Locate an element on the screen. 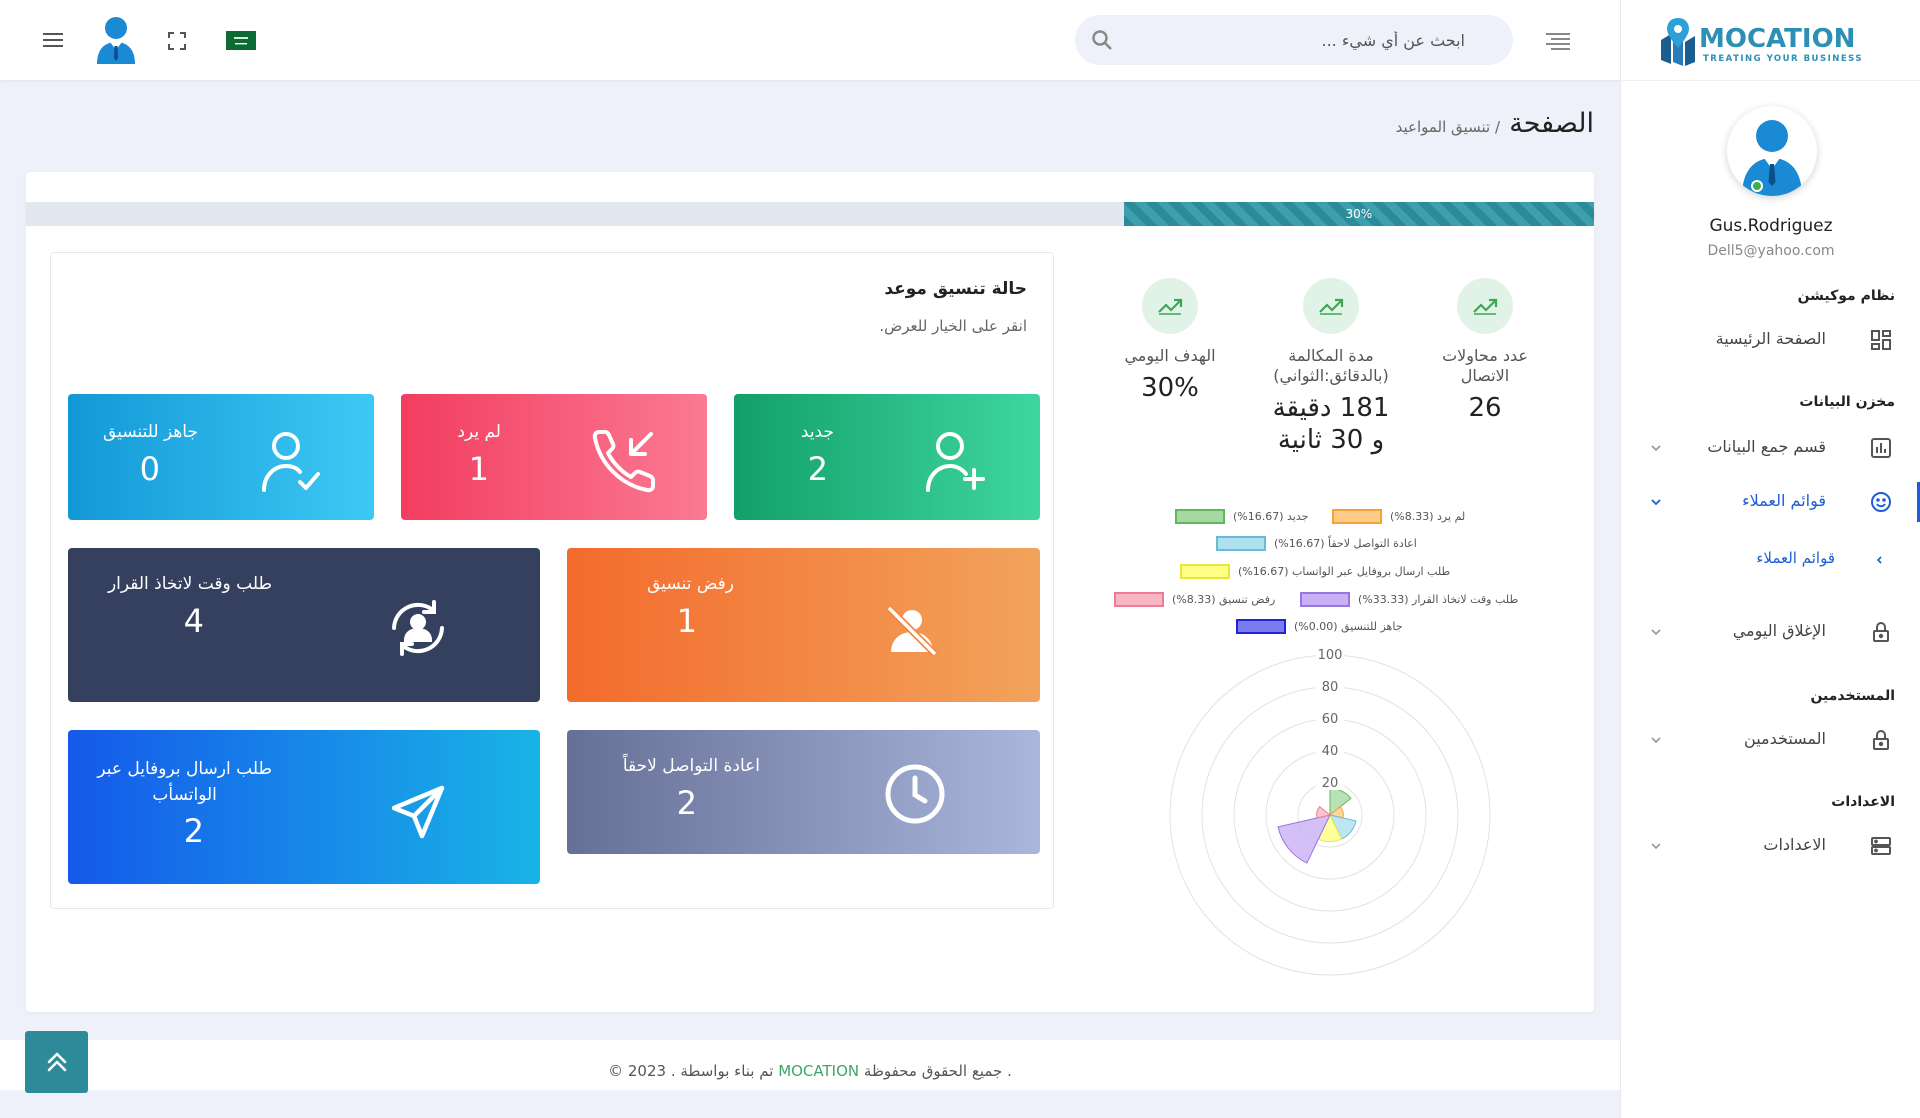 The width and height of the screenshot is (1920, 1118). legend-item-decision: طلب وقت لاتخاذ القرار (33.33%) is located at coordinates (1409, 599).